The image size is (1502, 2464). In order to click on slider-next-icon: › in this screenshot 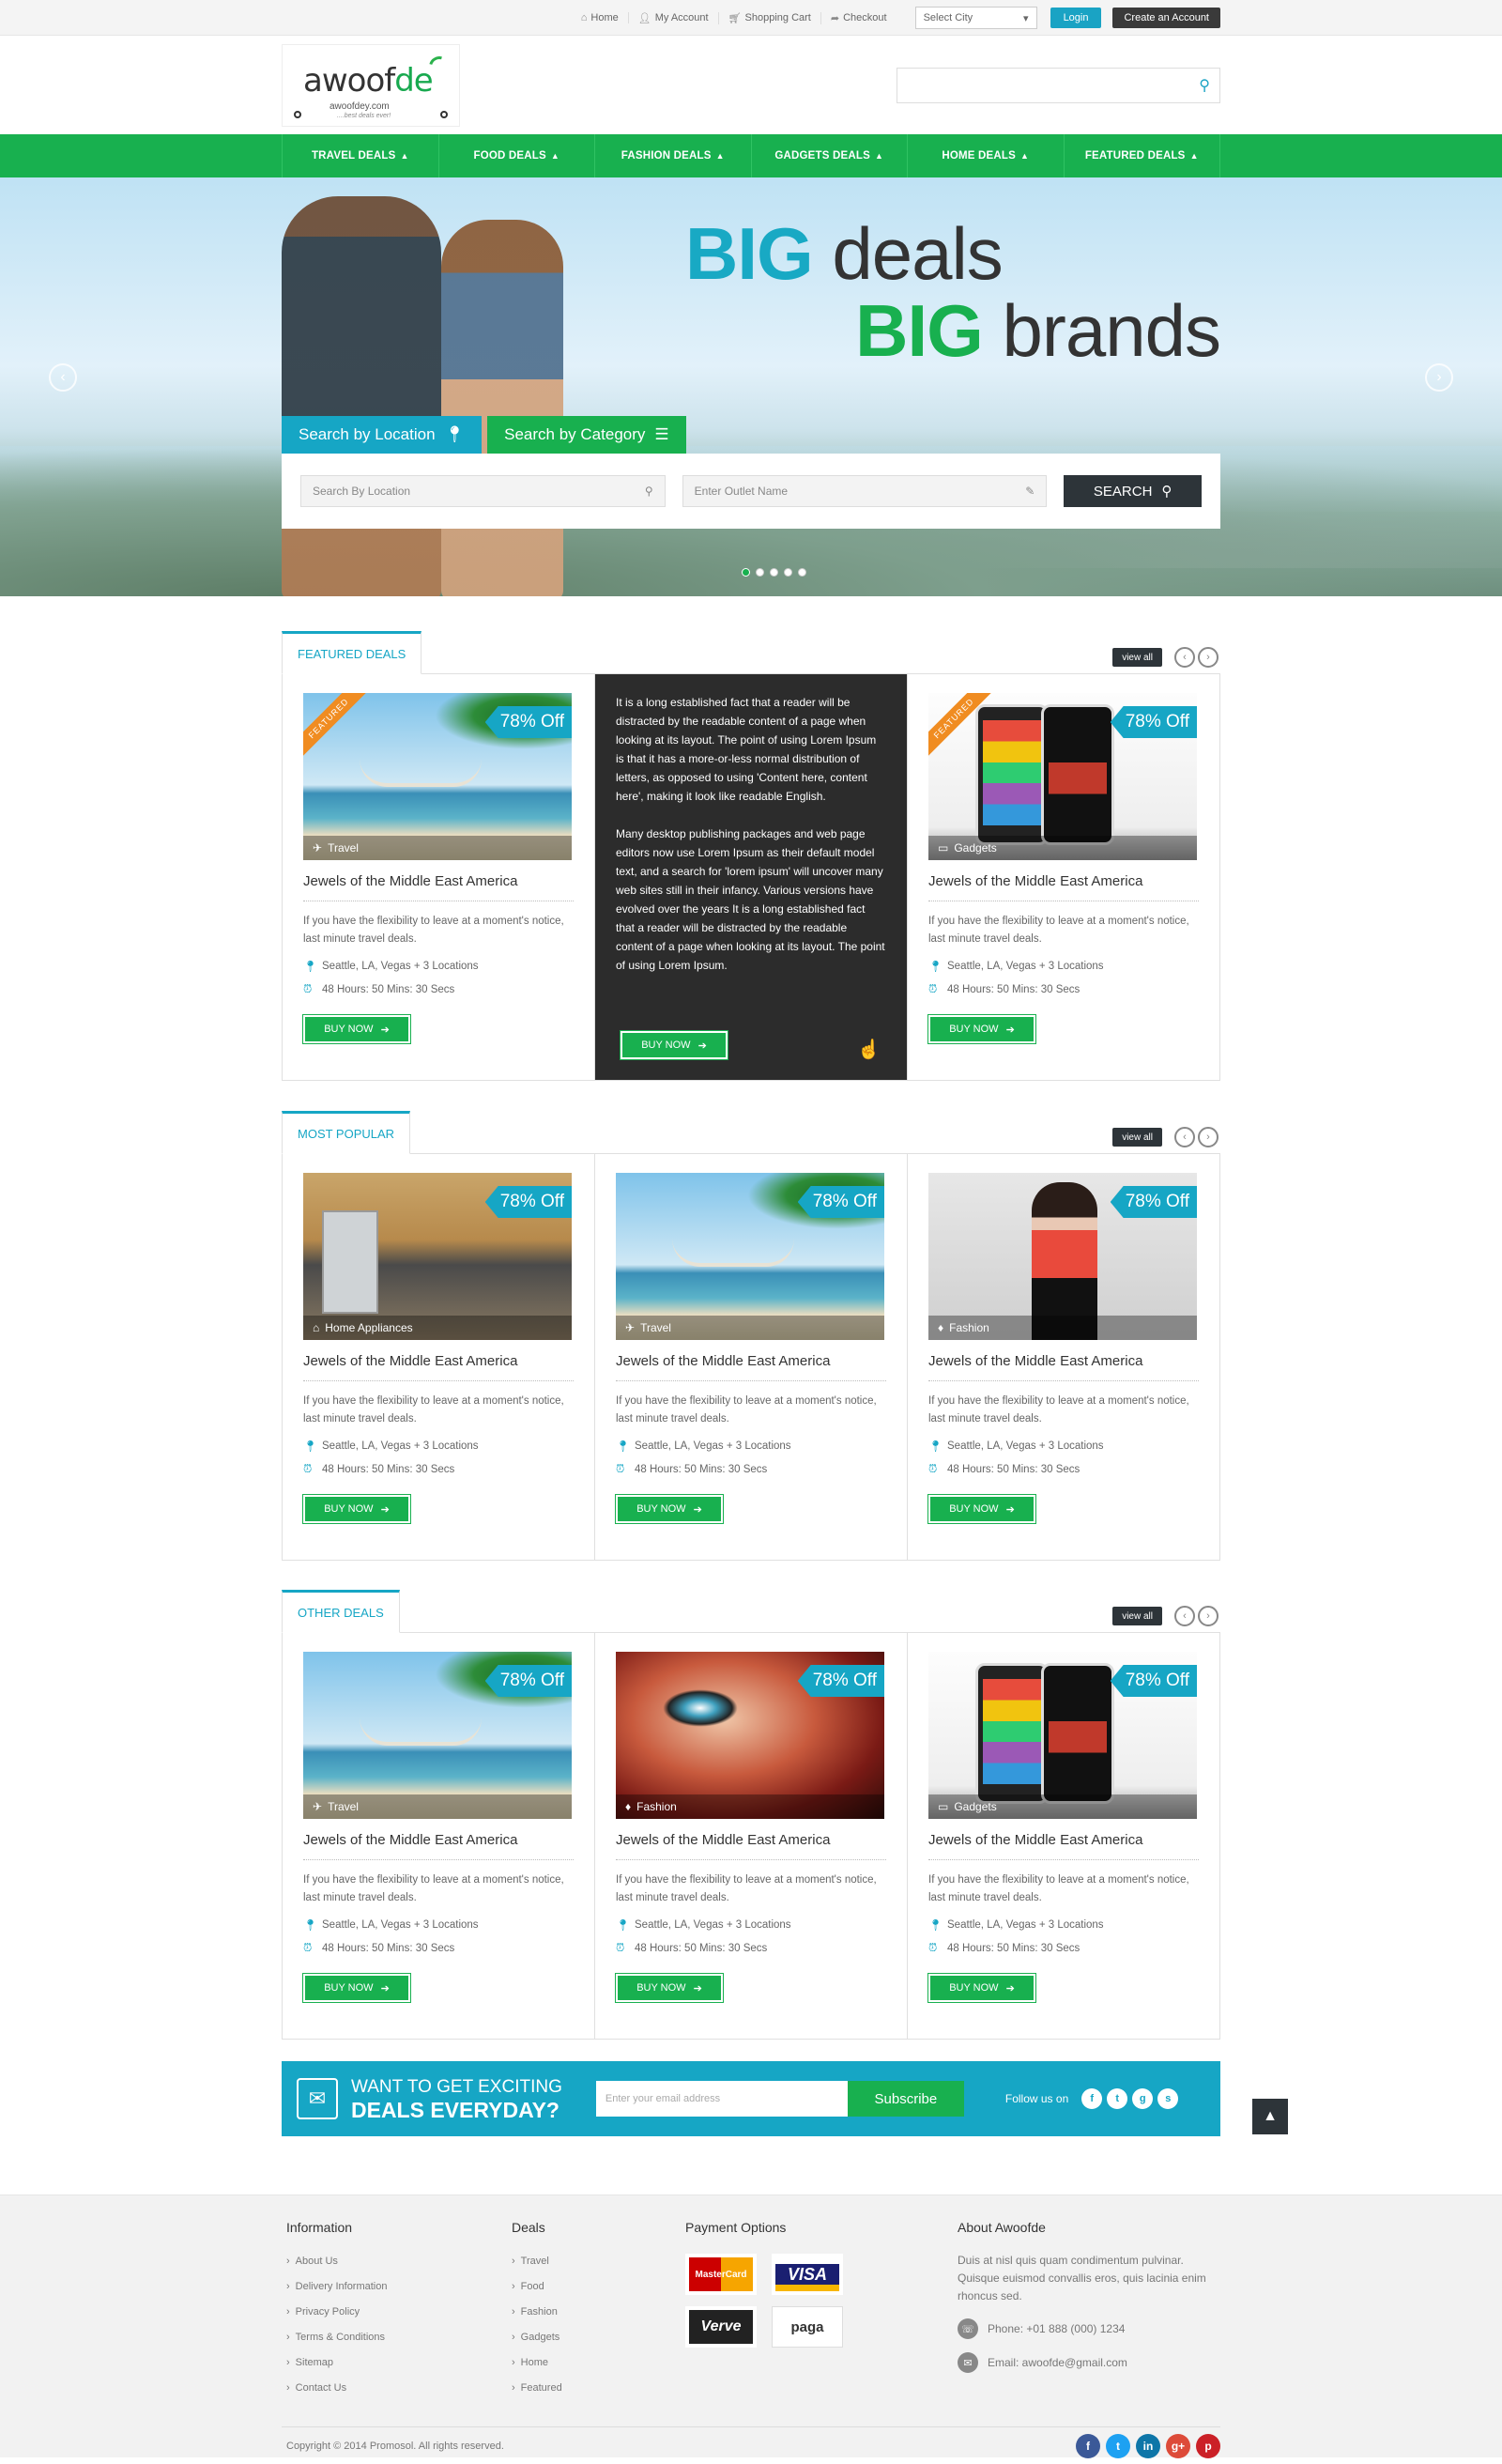, I will do `click(1439, 377)`.